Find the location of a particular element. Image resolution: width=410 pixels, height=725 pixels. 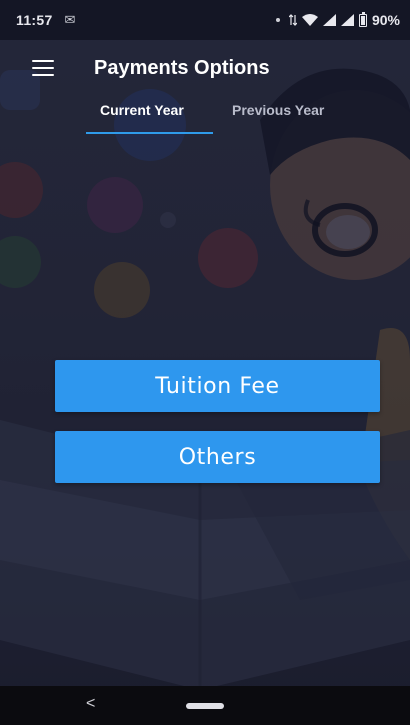

status-time: 11:57 is located at coordinates (34, 20).